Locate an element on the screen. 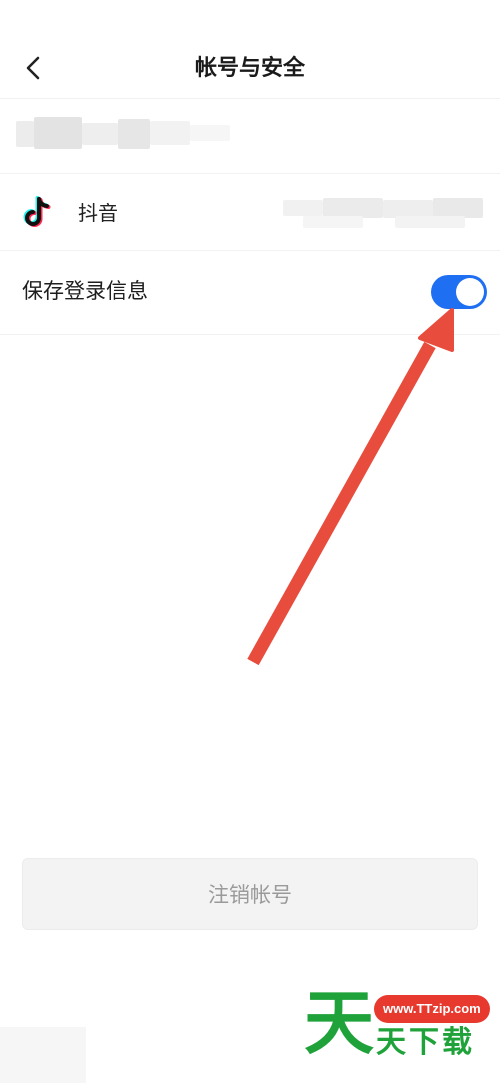 This screenshot has height=1083, width=500. save-login-toggle is located at coordinates (459, 292).